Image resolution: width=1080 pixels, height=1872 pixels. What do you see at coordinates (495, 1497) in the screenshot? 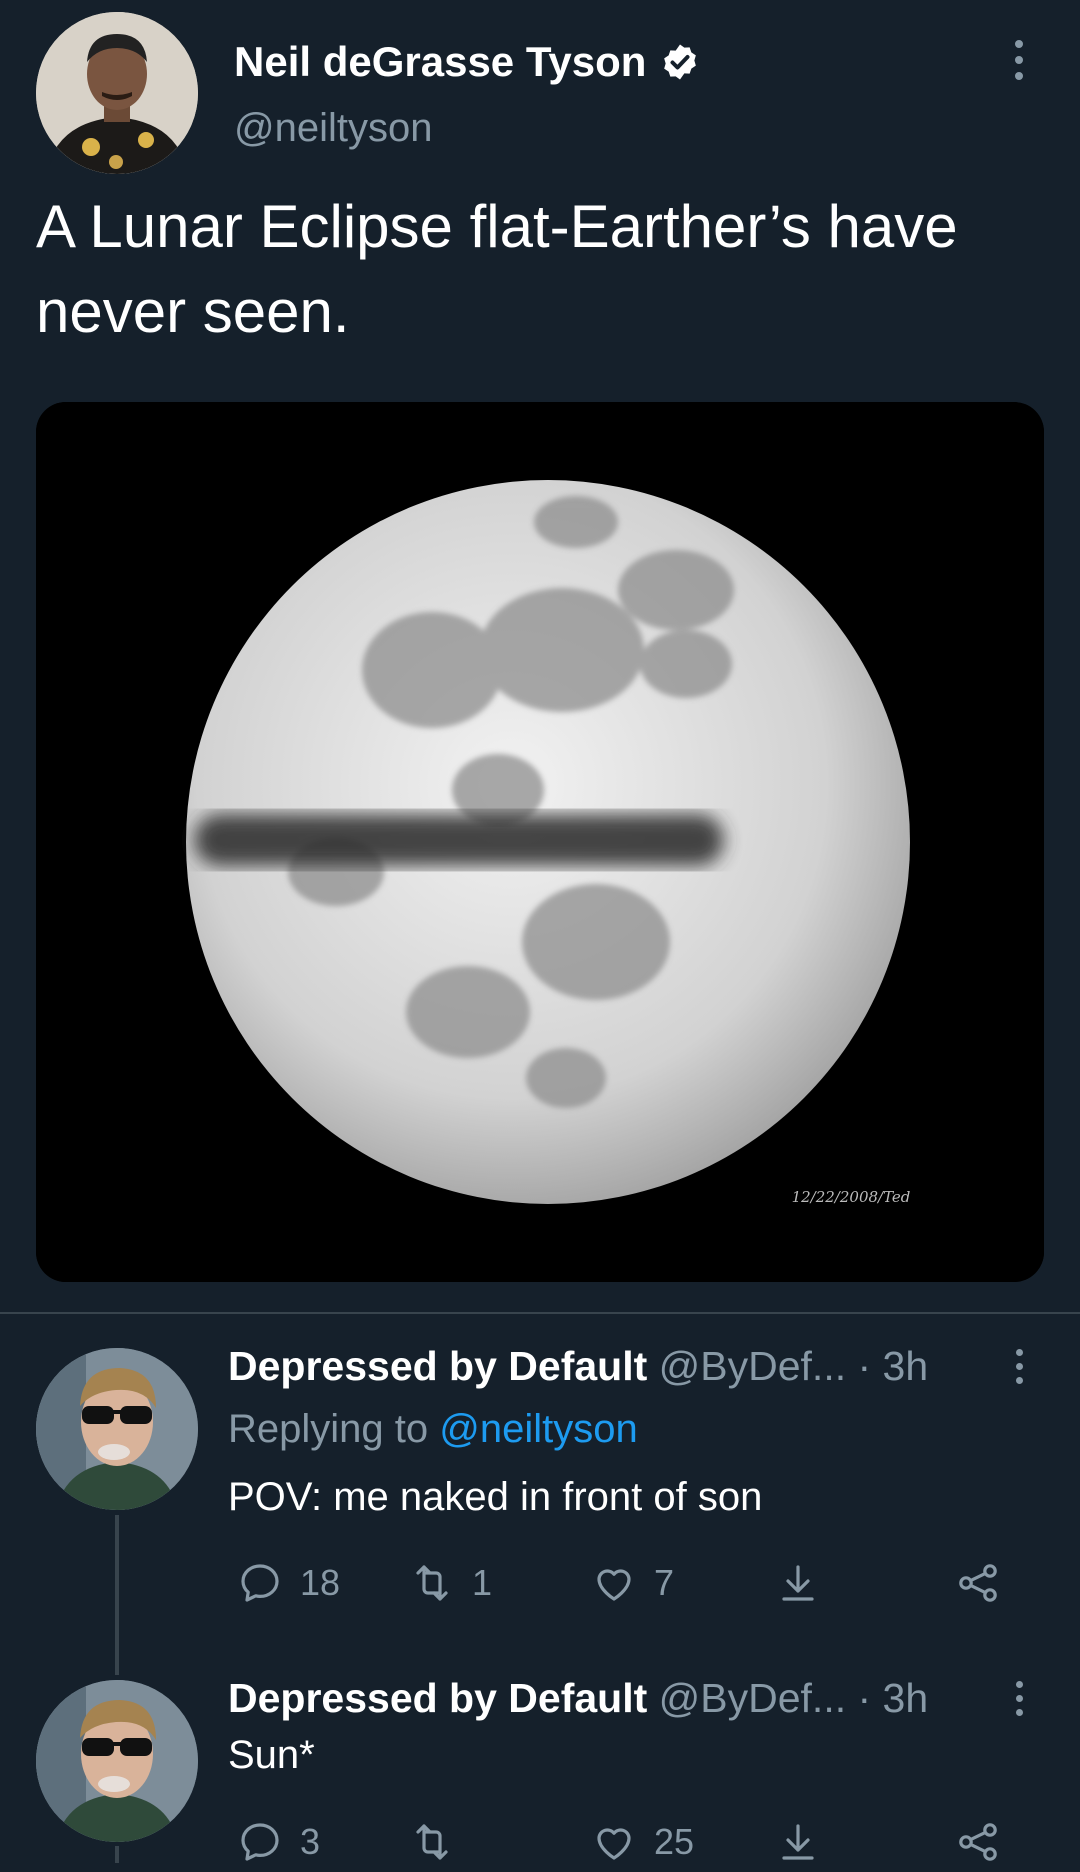
I see `reply-text: POV: me naked in front of son` at bounding box center [495, 1497].